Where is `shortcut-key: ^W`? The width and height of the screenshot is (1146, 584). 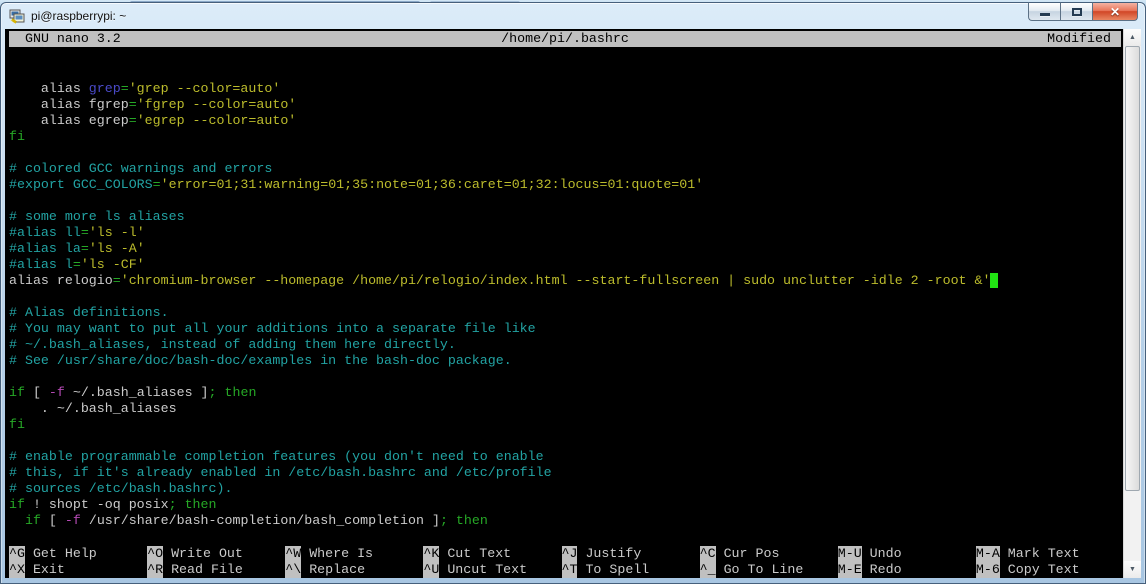 shortcut-key: ^W is located at coordinates (293, 554).